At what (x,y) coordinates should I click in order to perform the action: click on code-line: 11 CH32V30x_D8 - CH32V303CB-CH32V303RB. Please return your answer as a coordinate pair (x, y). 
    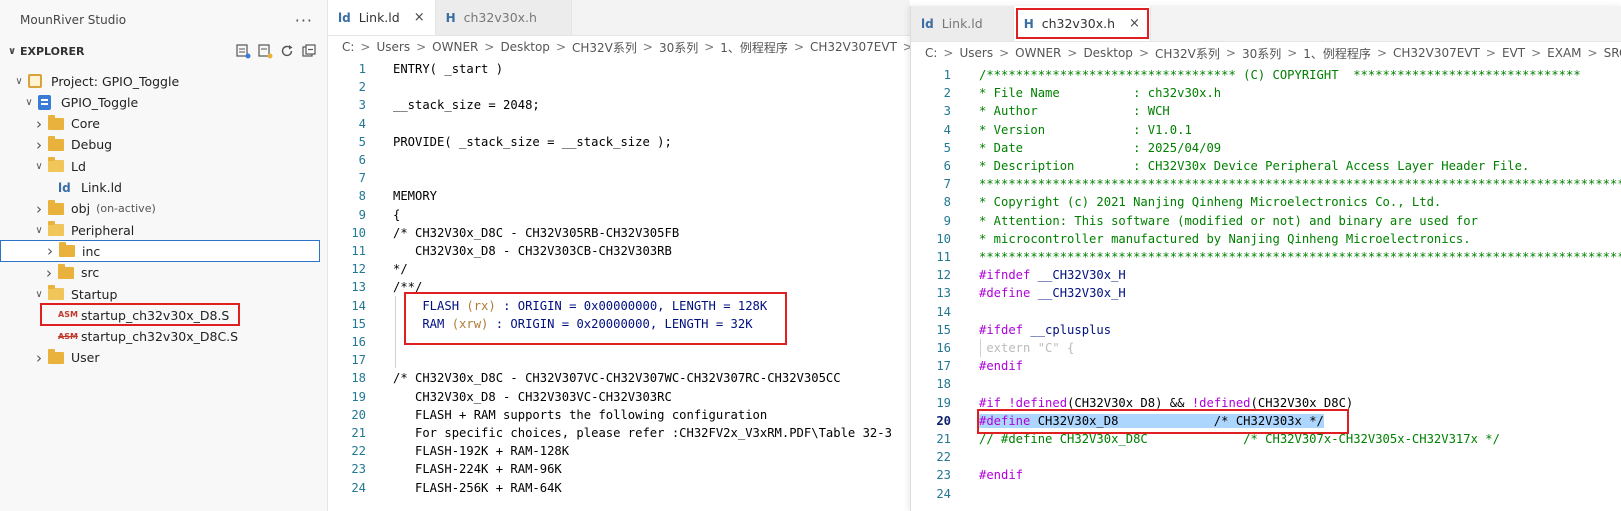
    Looking at the image, I should click on (500, 251).